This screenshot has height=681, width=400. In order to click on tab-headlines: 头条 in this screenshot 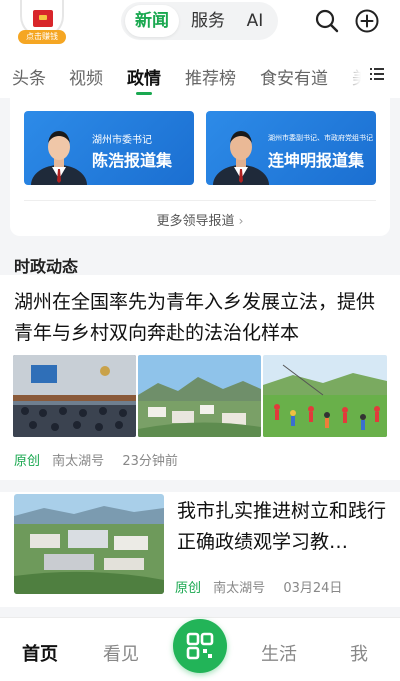, I will do `click(29, 76)`.